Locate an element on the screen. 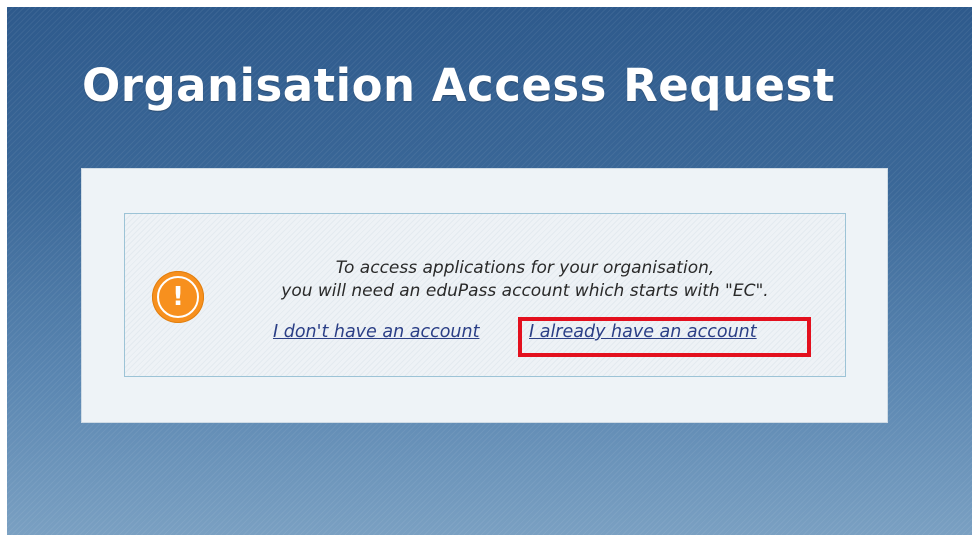  page-title: Organisation Access Request is located at coordinates (458, 85).